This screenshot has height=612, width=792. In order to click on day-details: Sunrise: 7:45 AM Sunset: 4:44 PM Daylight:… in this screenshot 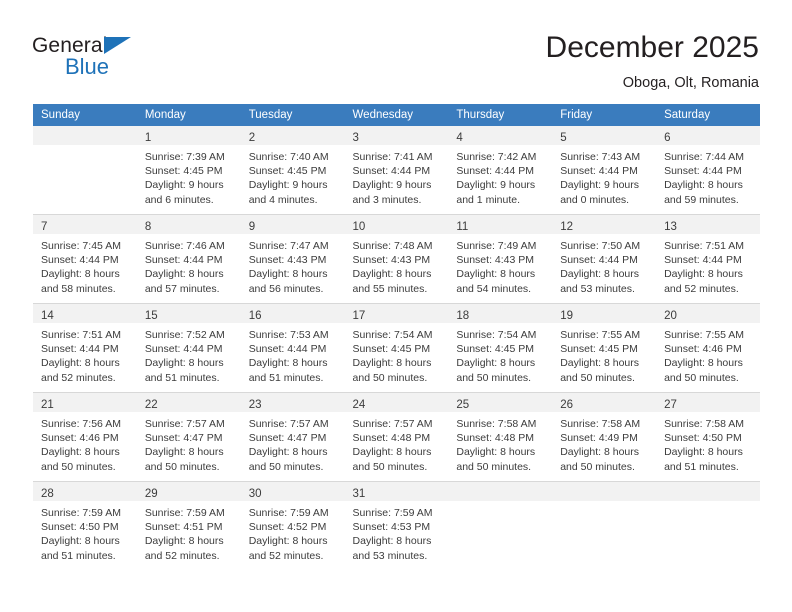, I will do `click(85, 265)`.